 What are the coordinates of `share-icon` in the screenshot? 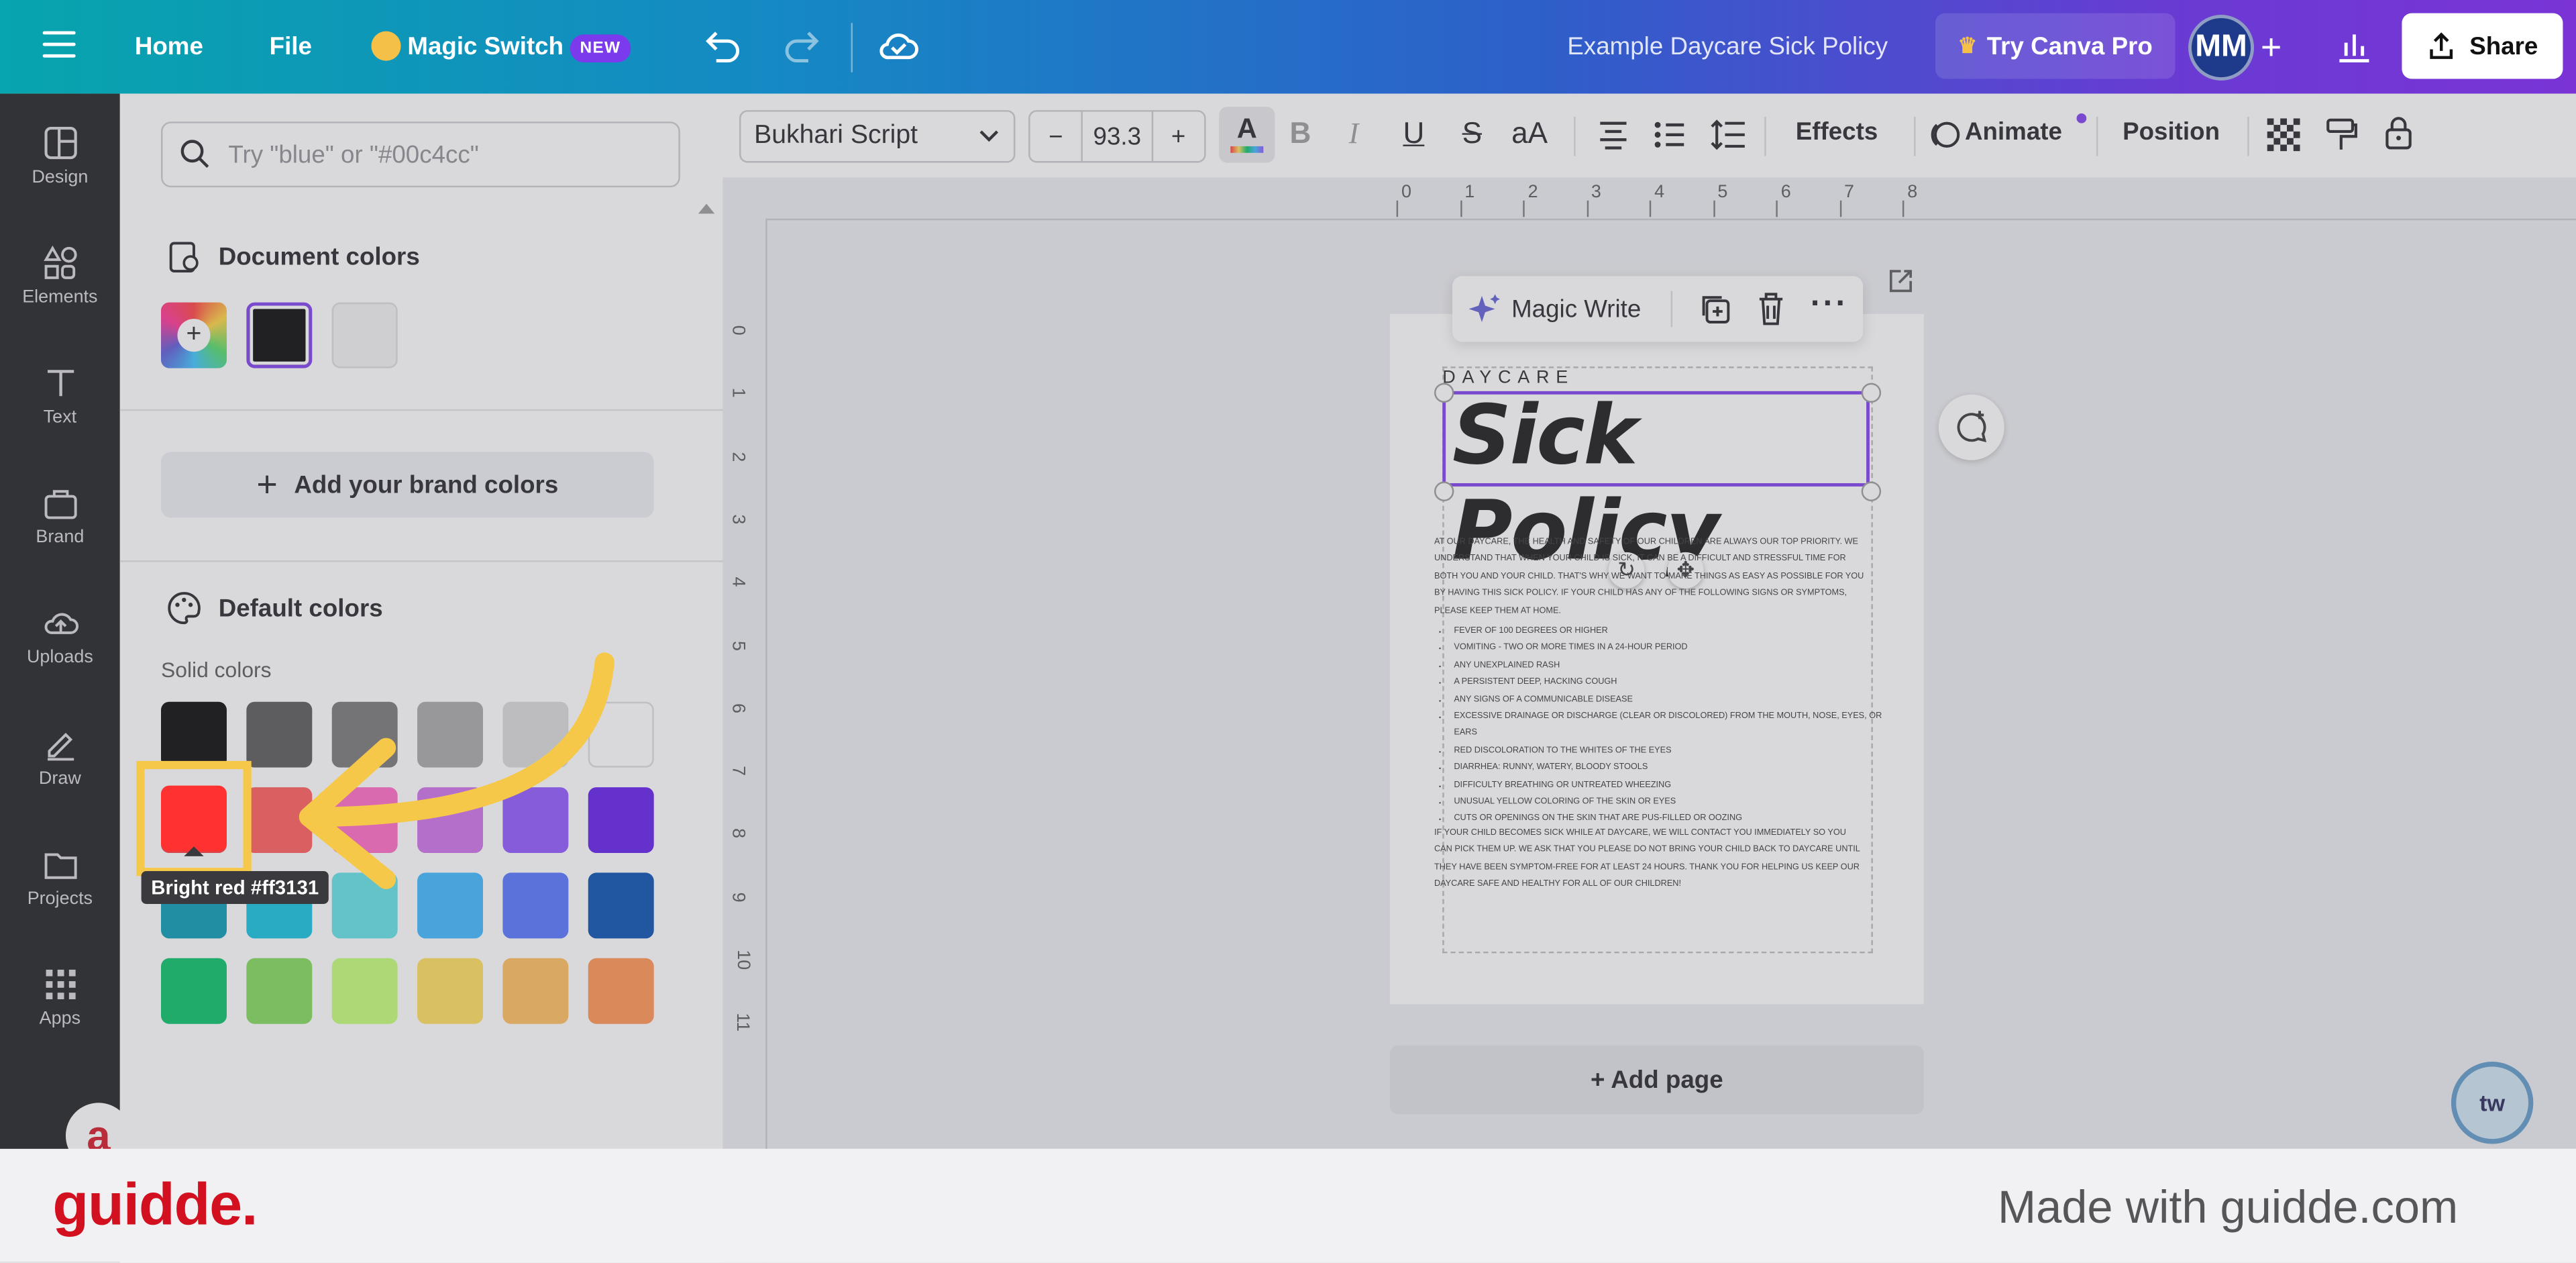 It's located at (2441, 45).